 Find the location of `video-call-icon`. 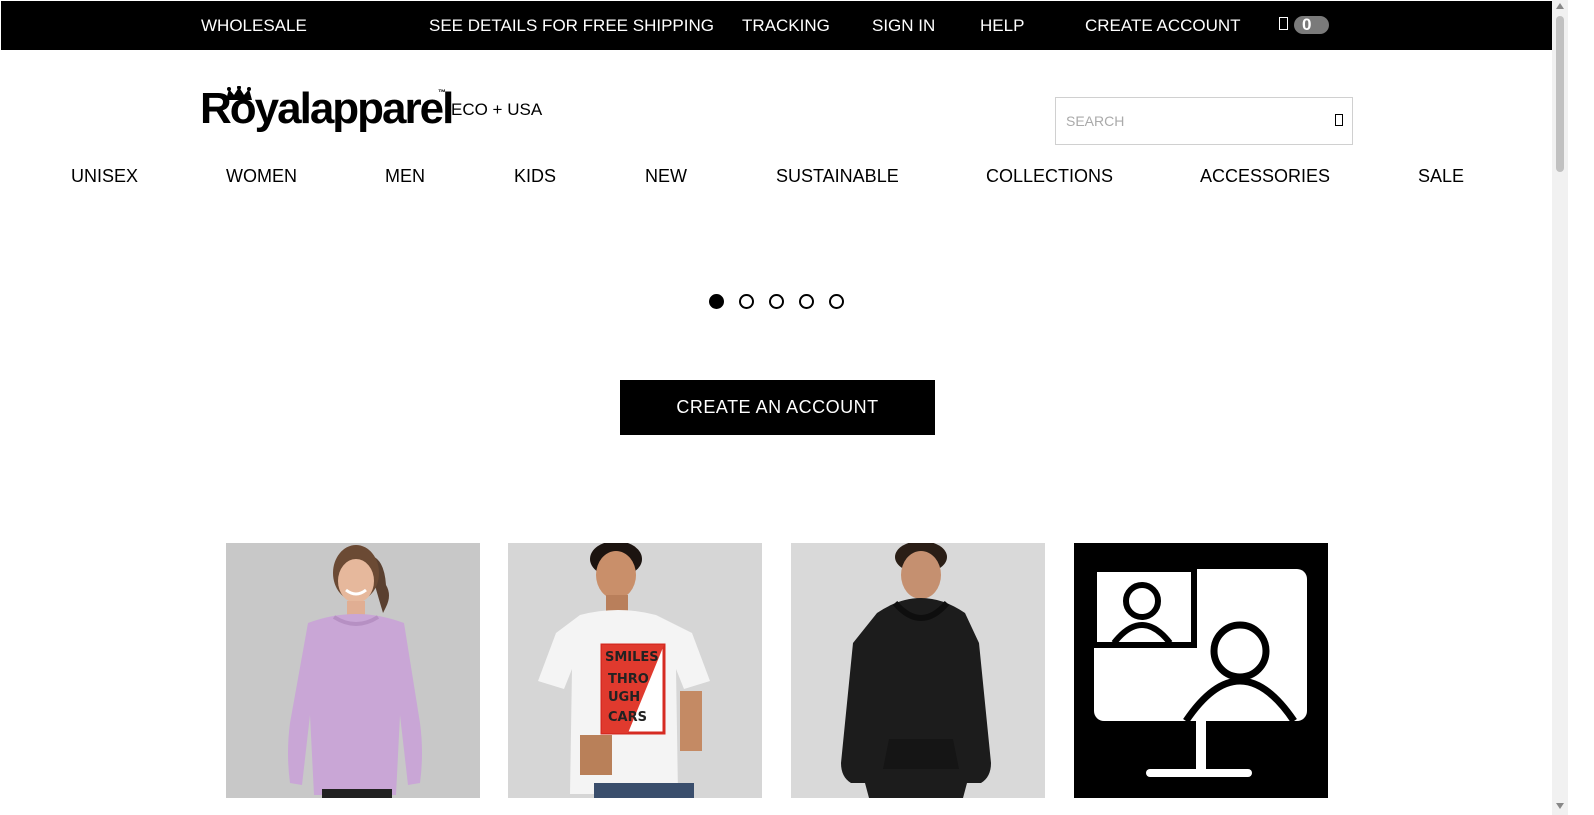

video-call-icon is located at coordinates (1201, 670).